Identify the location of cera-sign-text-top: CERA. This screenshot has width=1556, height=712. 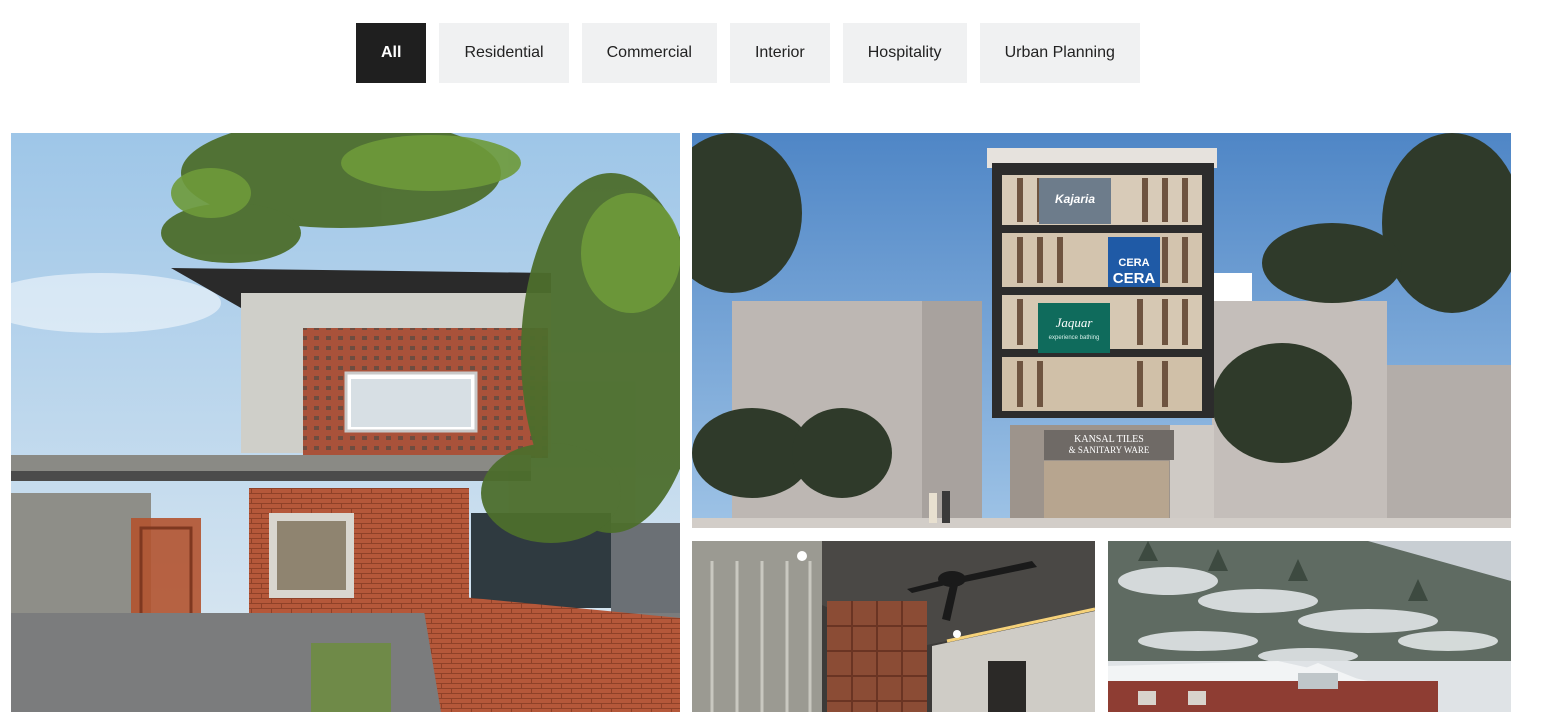
(1133, 263).